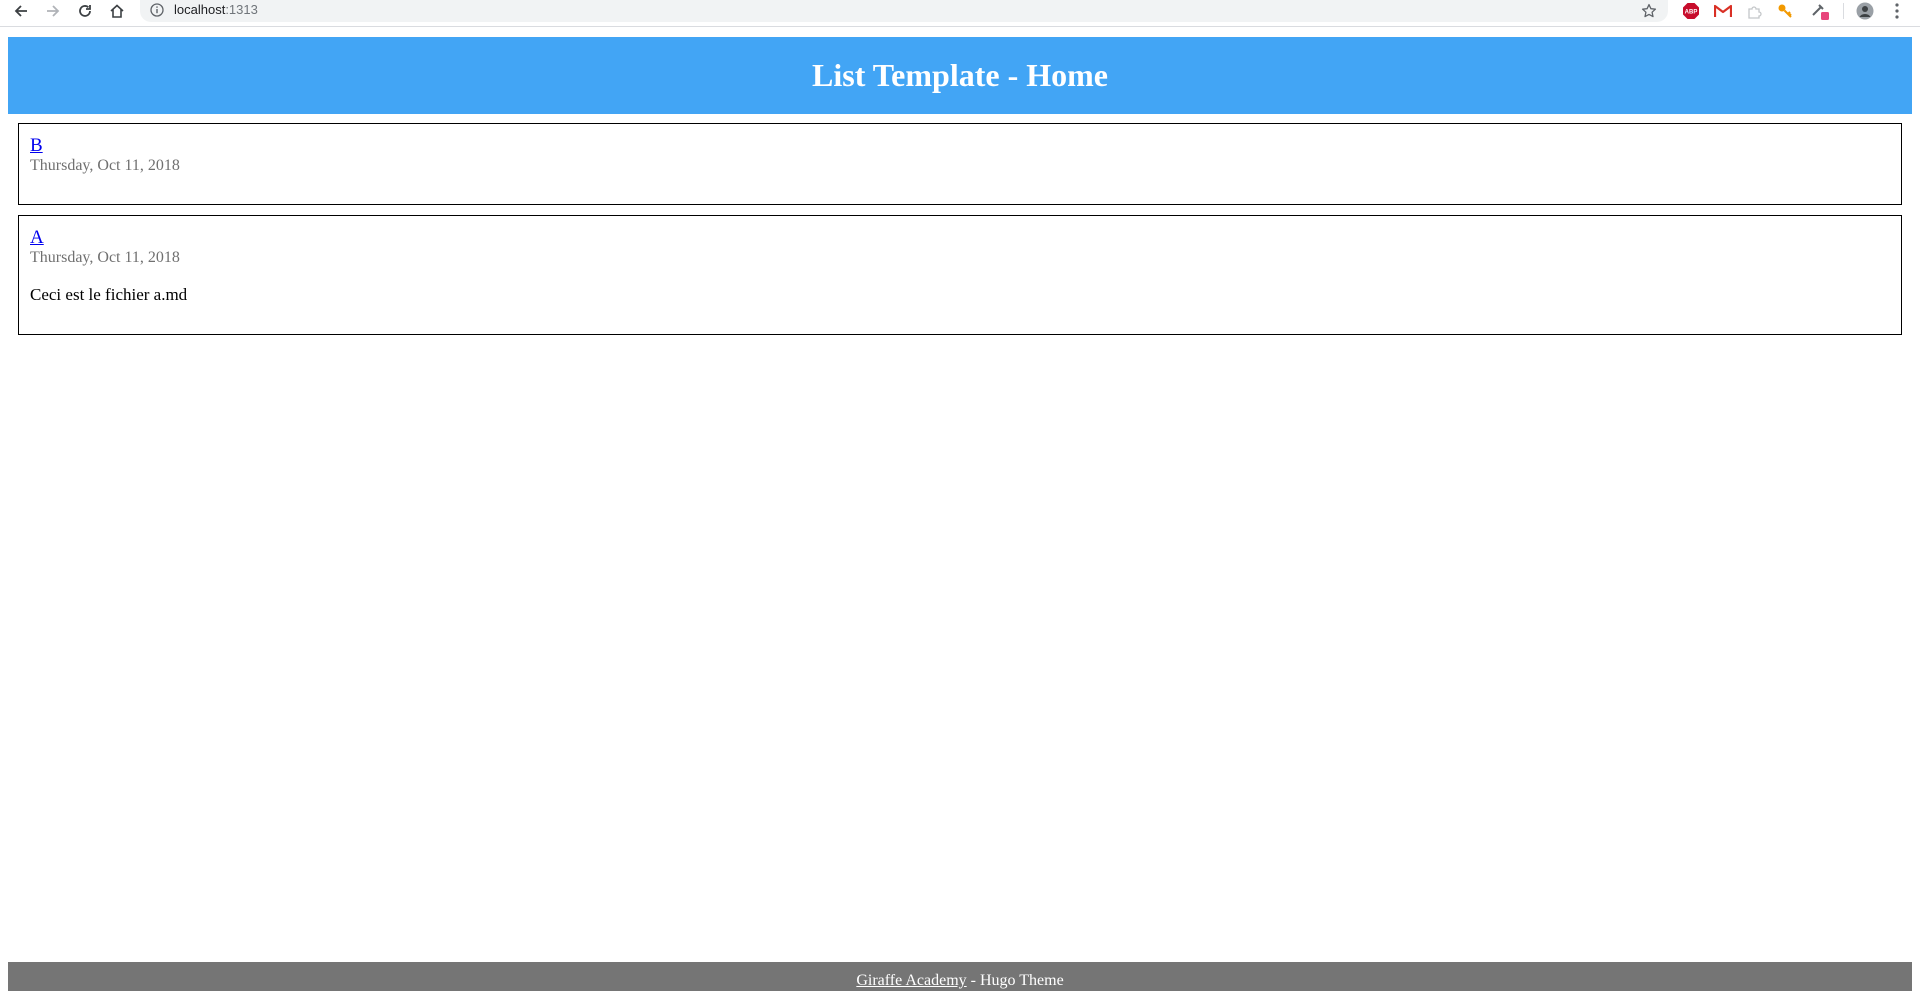 Image resolution: width=1920 pixels, height=991 pixels. Describe the element at coordinates (241, 9) in the screenshot. I see `url-port: :1313` at that location.